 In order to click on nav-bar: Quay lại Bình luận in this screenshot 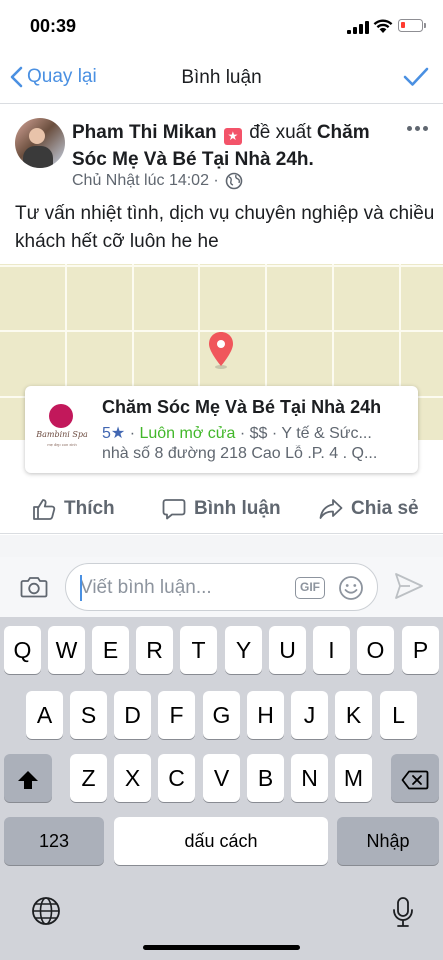, I will do `click(221, 79)`.